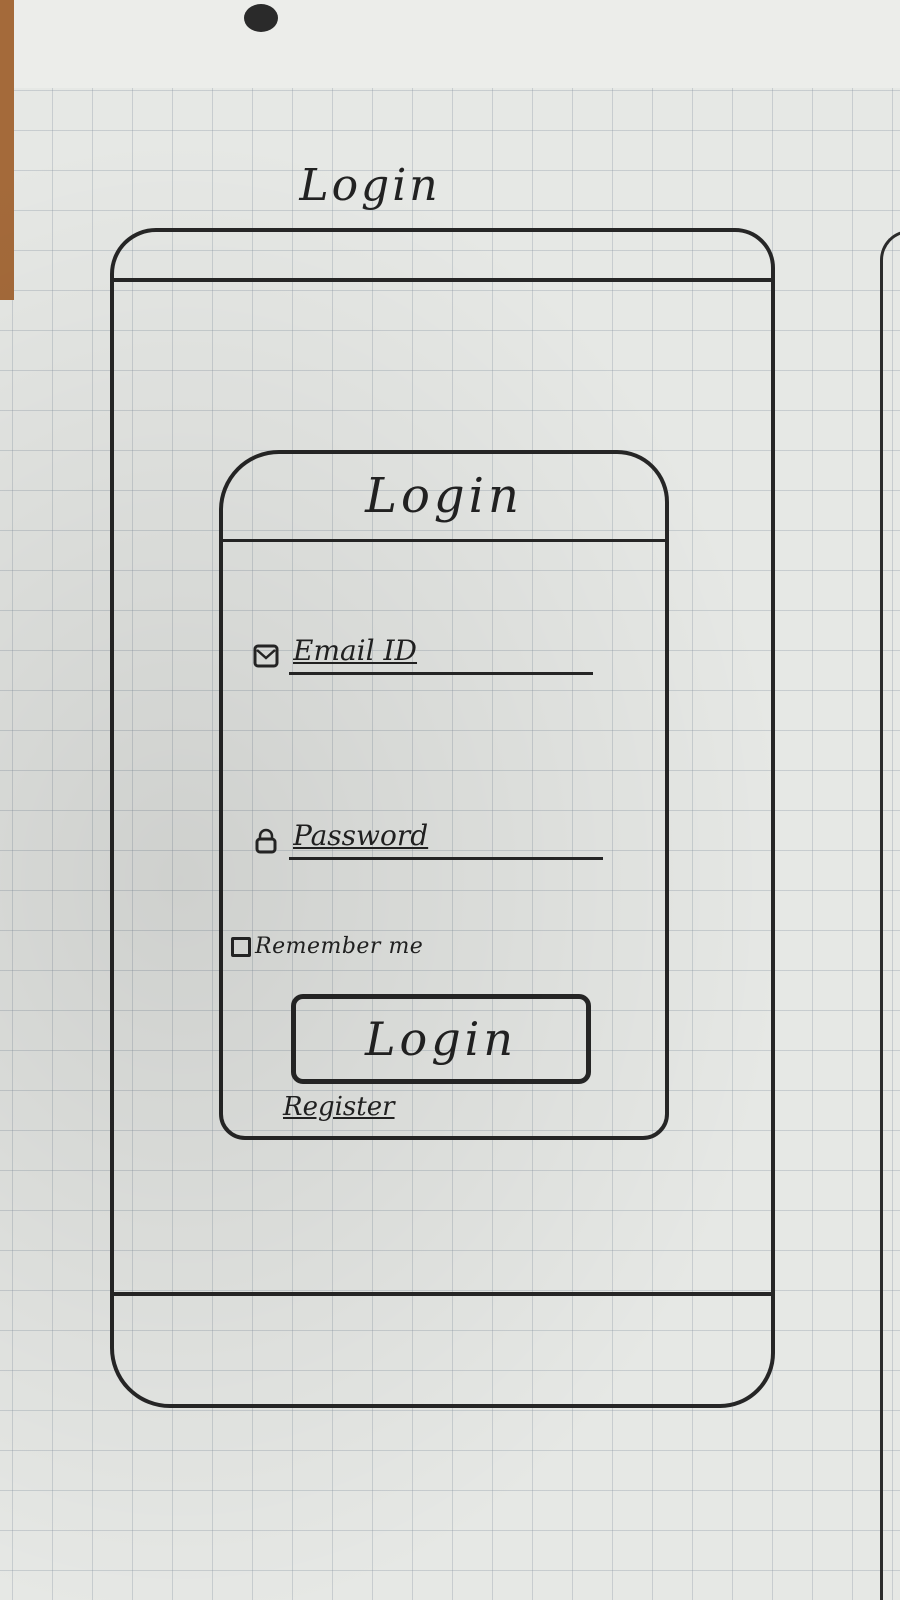 This screenshot has height=1600, width=900. Describe the element at coordinates (890, 915) in the screenshot. I see `adjacent-phone-frame-edge` at that location.